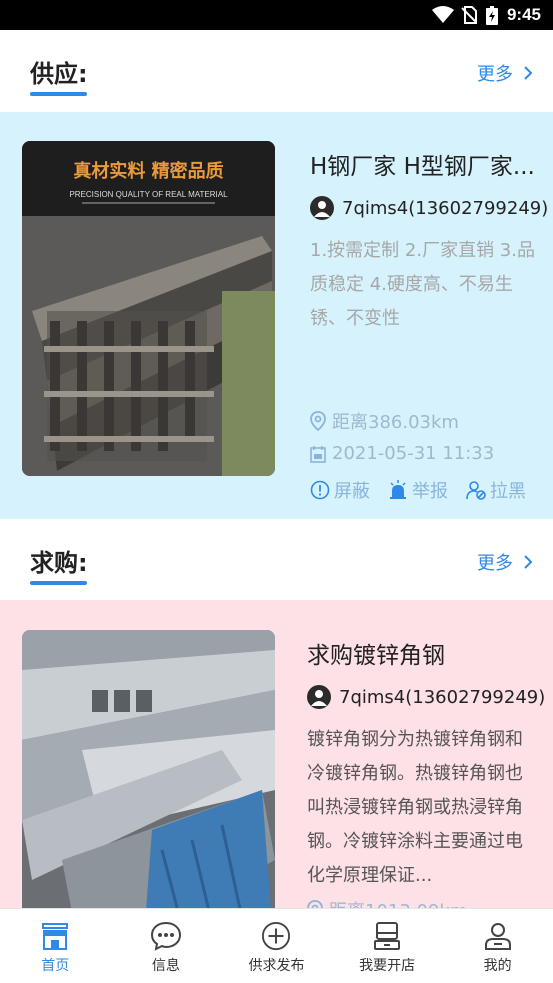 This screenshot has width=553, height=983. I want to click on nav-home-label: 首页, so click(55, 966).